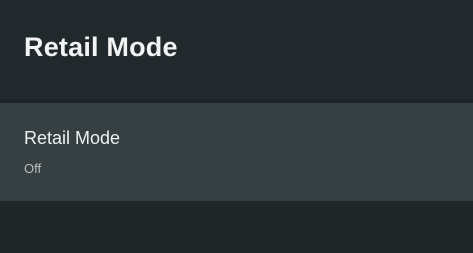 This screenshot has height=253, width=473. Describe the element at coordinates (72, 138) in the screenshot. I see `setting-item-title: Retail Mode` at that location.